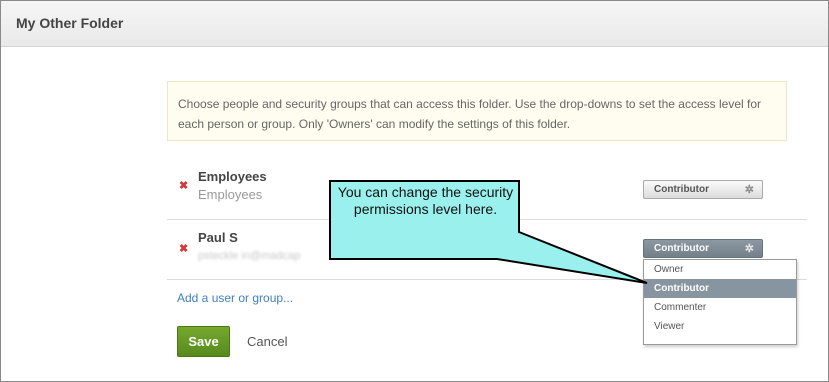  I want to click on menu-item-contributor: Contributor, so click(720, 288).